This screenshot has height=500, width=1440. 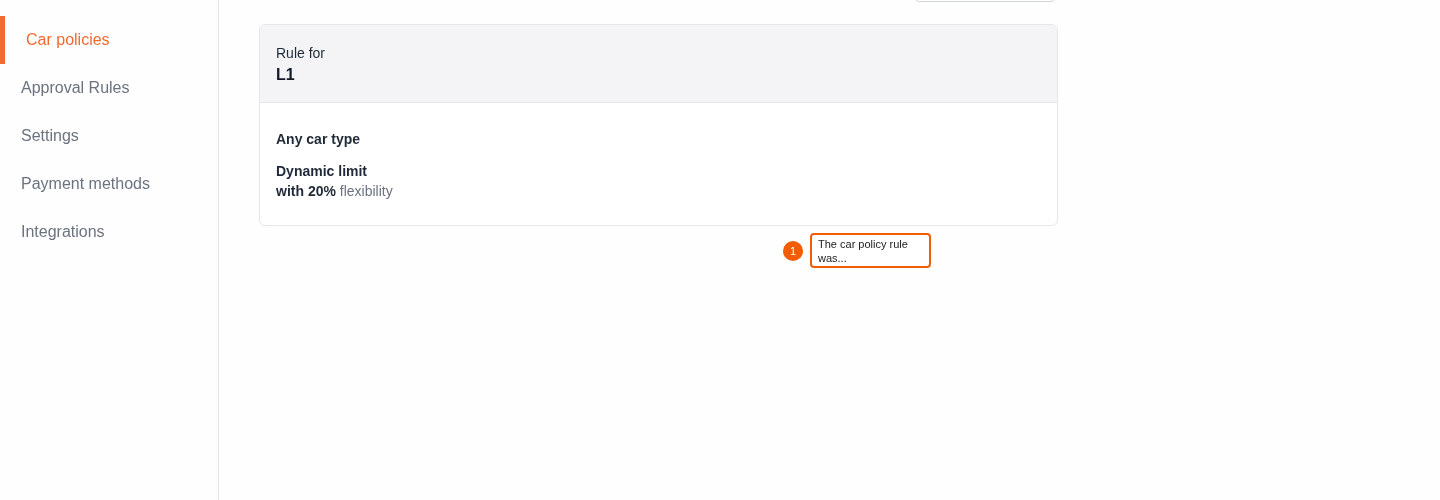 I want to click on sidebar-item: Settings, so click(x=109, y=136).